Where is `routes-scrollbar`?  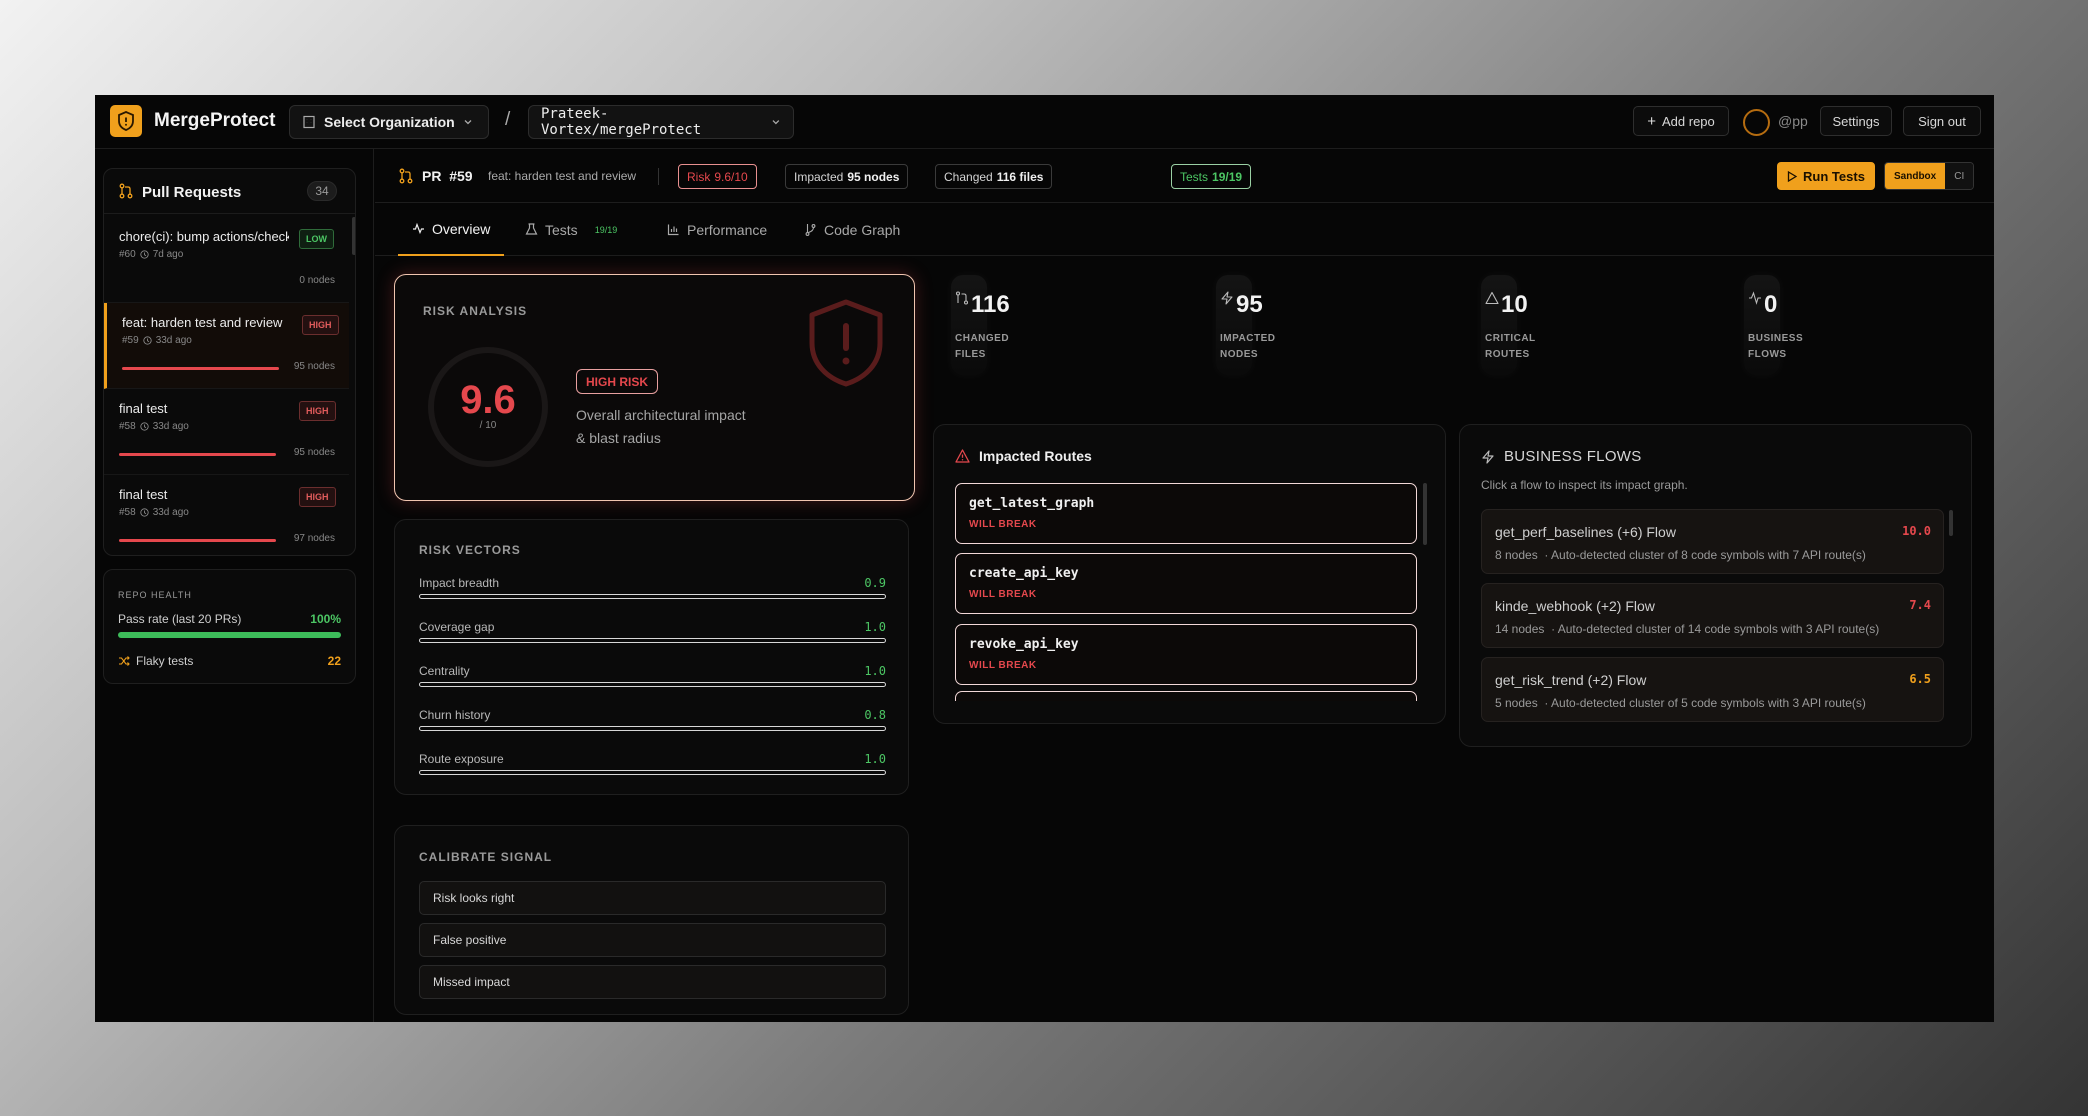
routes-scrollbar is located at coordinates (1425, 514).